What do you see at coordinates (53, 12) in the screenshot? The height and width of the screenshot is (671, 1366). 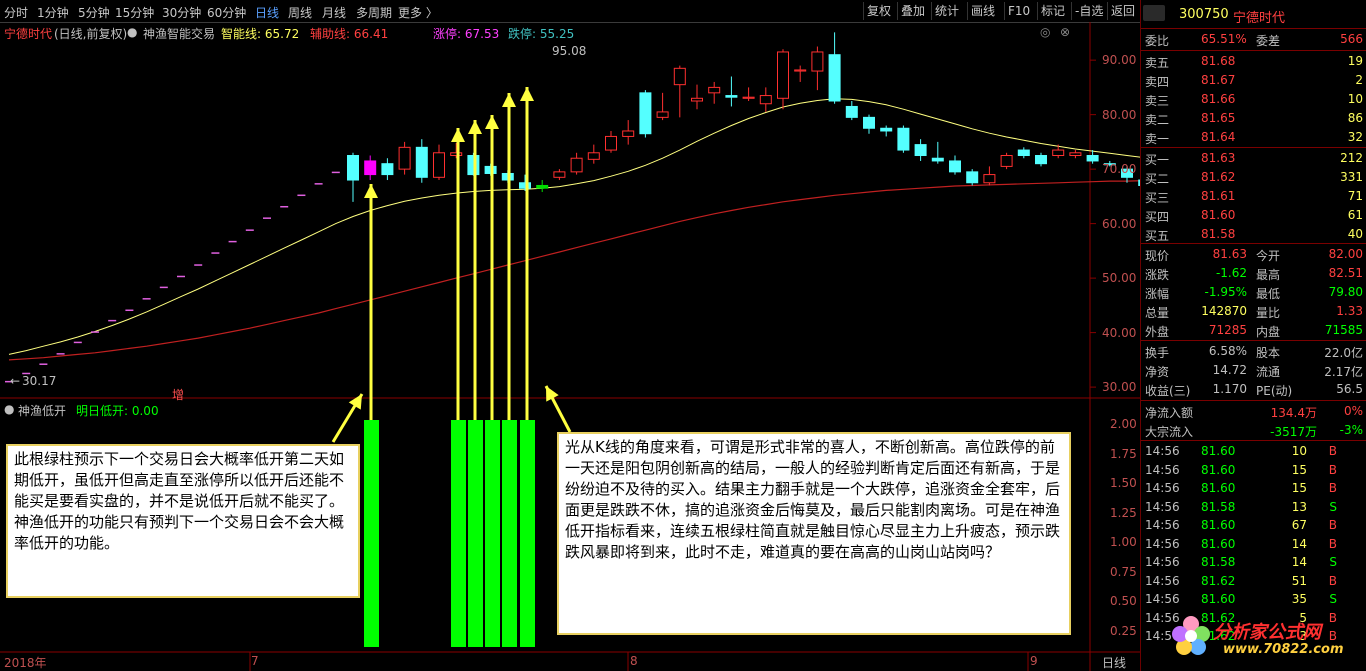 I see `tab-timeframe-1: 1分钟` at bounding box center [53, 12].